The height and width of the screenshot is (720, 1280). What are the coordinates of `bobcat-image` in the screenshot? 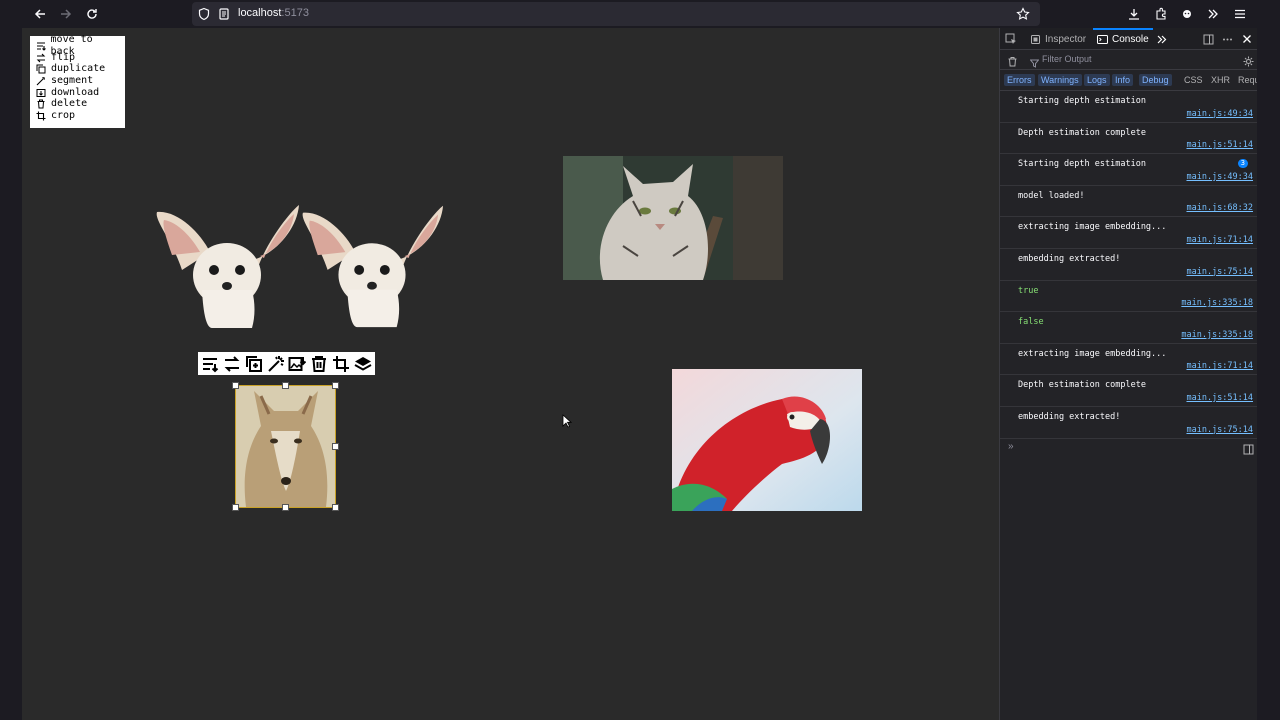 It's located at (673, 218).